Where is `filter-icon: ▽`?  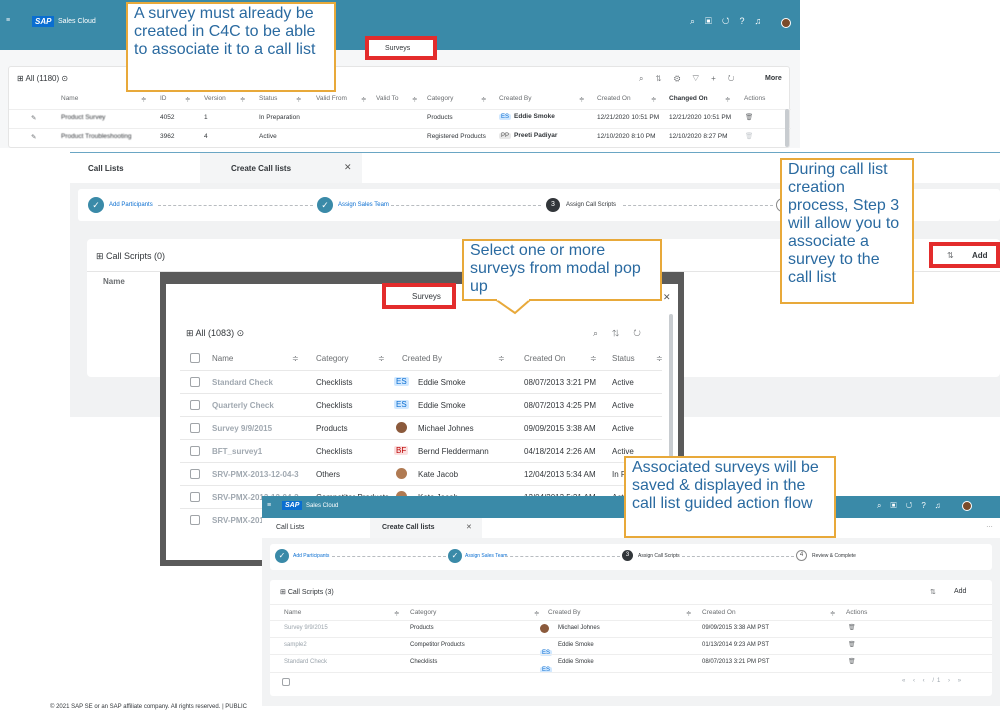
filter-icon: ▽ is located at coordinates (701, 78).